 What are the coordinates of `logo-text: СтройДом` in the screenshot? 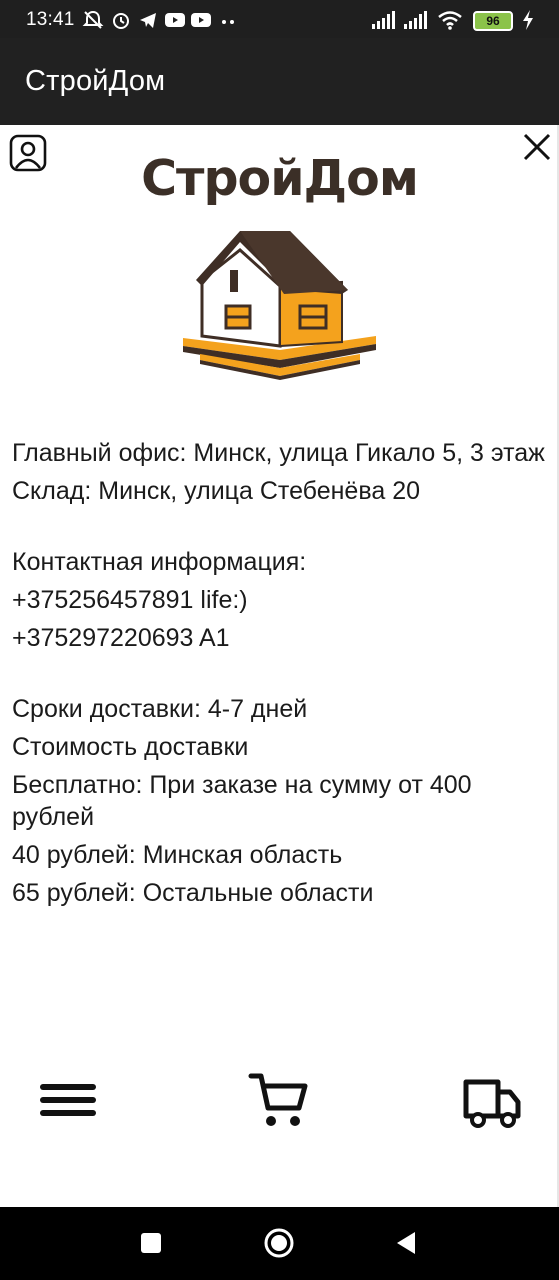 It's located at (280, 178).